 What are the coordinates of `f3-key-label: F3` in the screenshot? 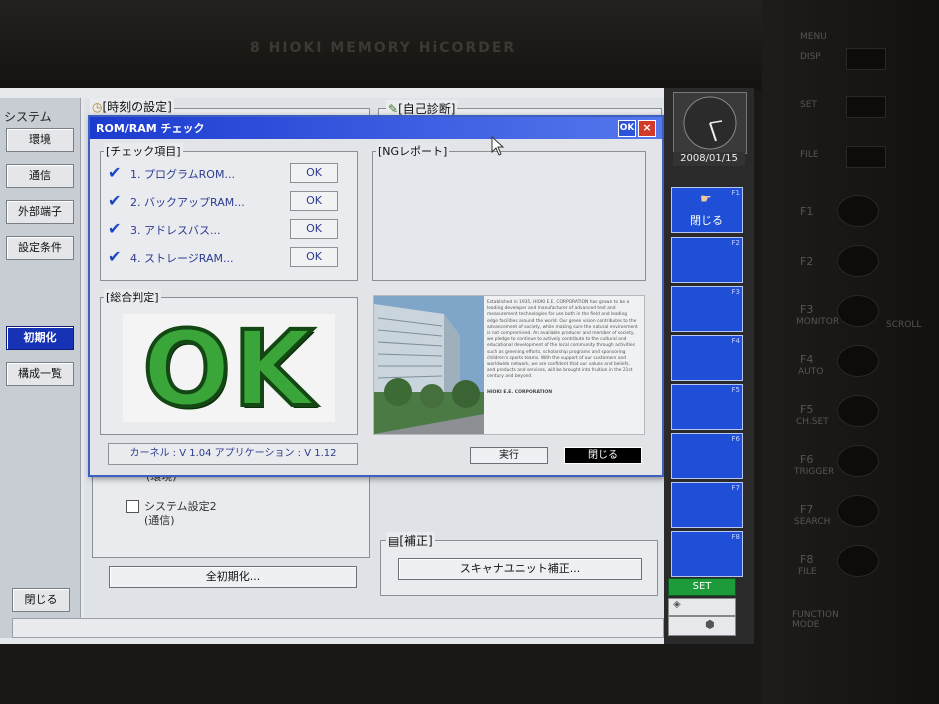 It's located at (735, 292).